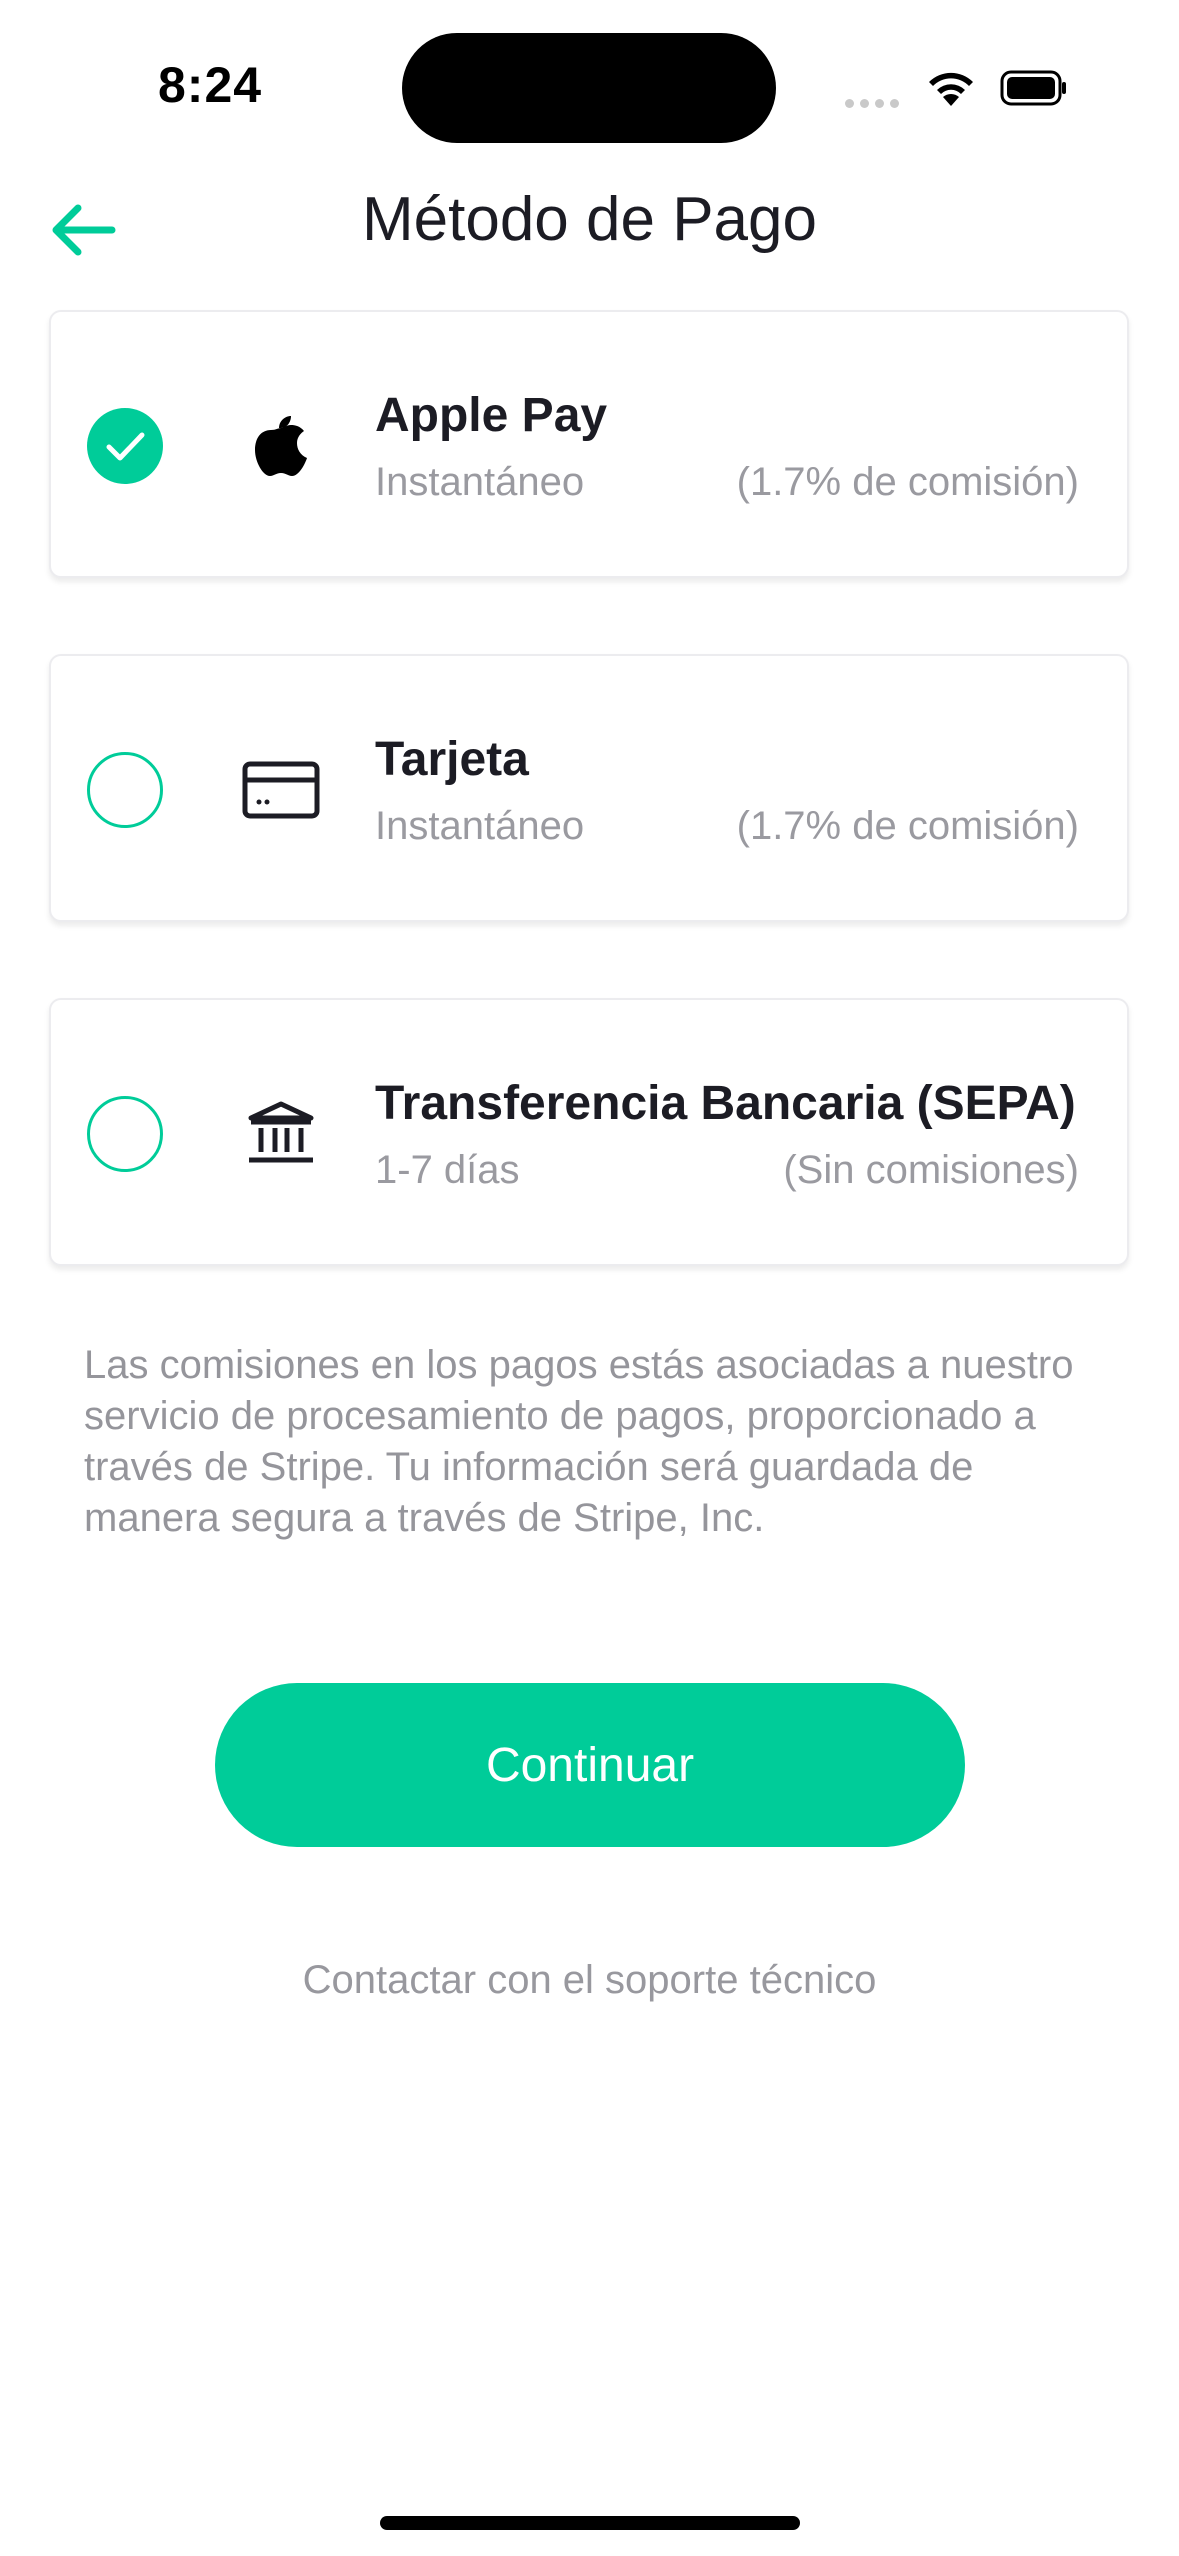 The width and height of the screenshot is (1179, 2556). Describe the element at coordinates (589, 1980) in the screenshot. I see `contact-support-link: Contactar con el soporte técnico` at that location.